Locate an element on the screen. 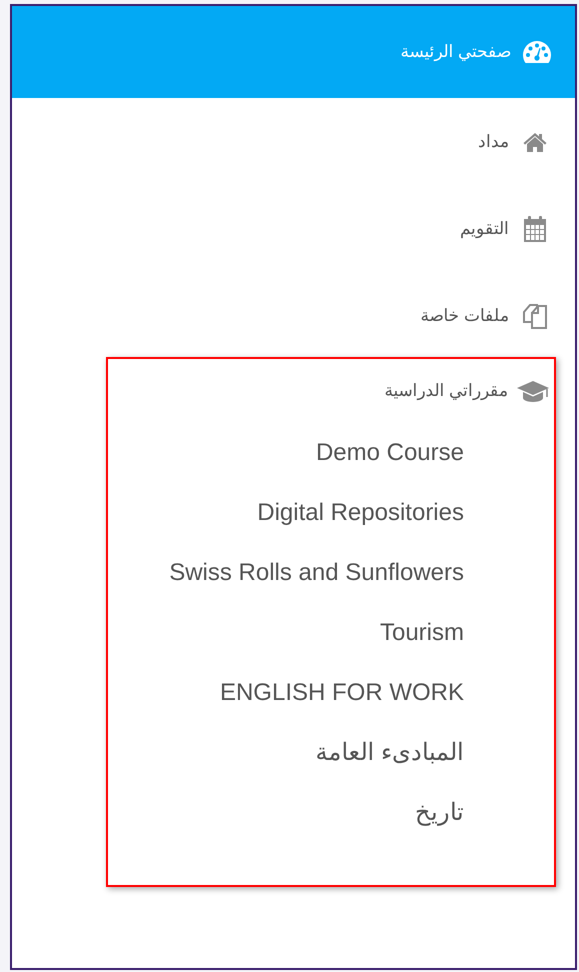 The height and width of the screenshot is (972, 579). course-link: Digital Repositories is located at coordinates (360, 513).